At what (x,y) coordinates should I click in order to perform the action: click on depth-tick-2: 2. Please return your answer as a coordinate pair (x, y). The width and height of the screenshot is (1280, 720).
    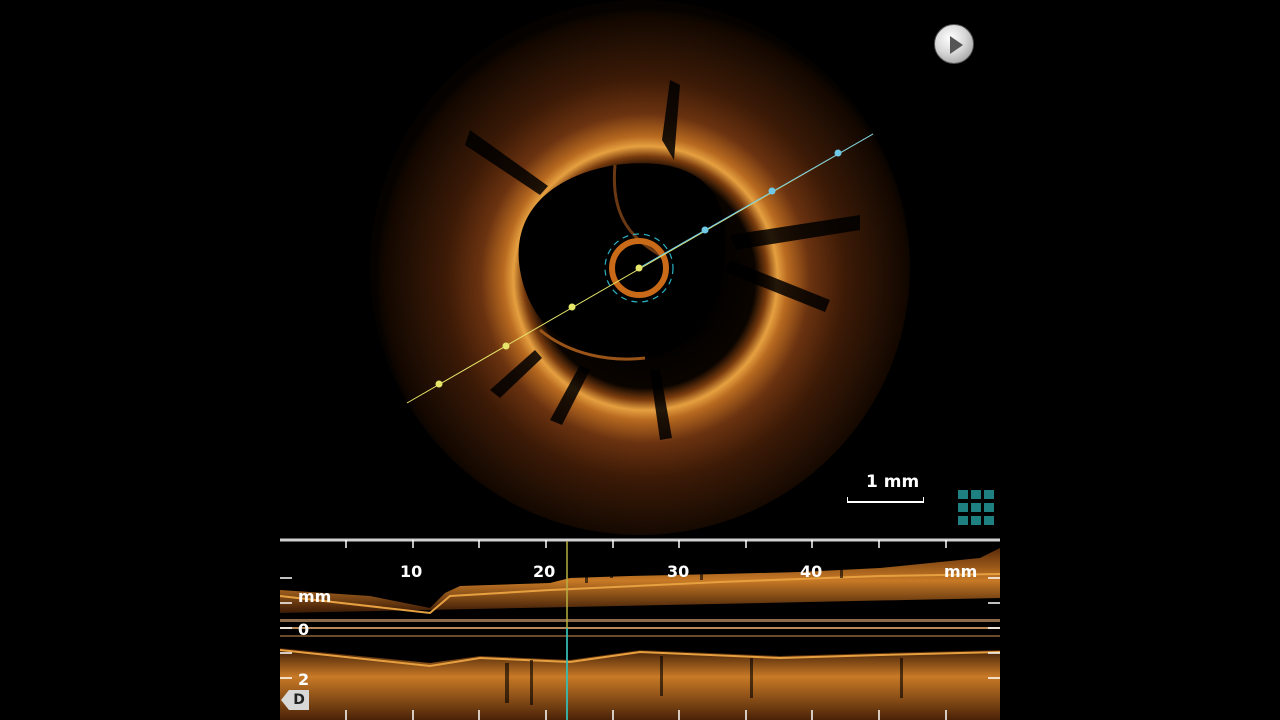
    Looking at the image, I should click on (304, 679).